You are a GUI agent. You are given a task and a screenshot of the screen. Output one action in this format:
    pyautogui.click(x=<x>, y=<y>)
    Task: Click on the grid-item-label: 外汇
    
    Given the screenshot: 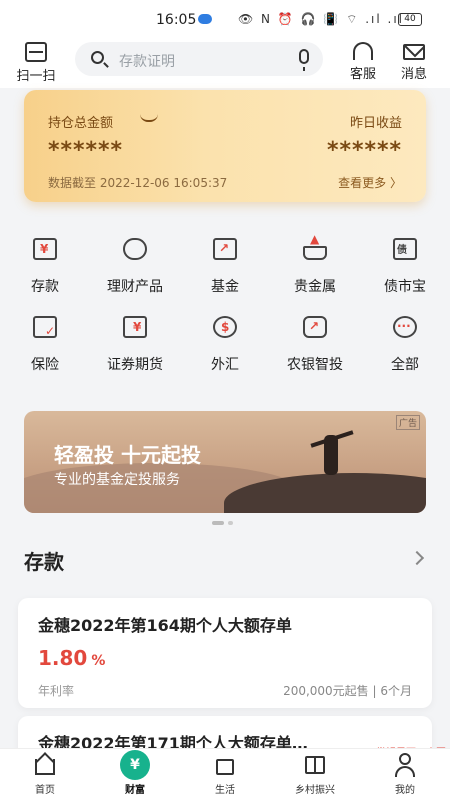 What is the action you would take?
    pyautogui.click(x=225, y=365)
    